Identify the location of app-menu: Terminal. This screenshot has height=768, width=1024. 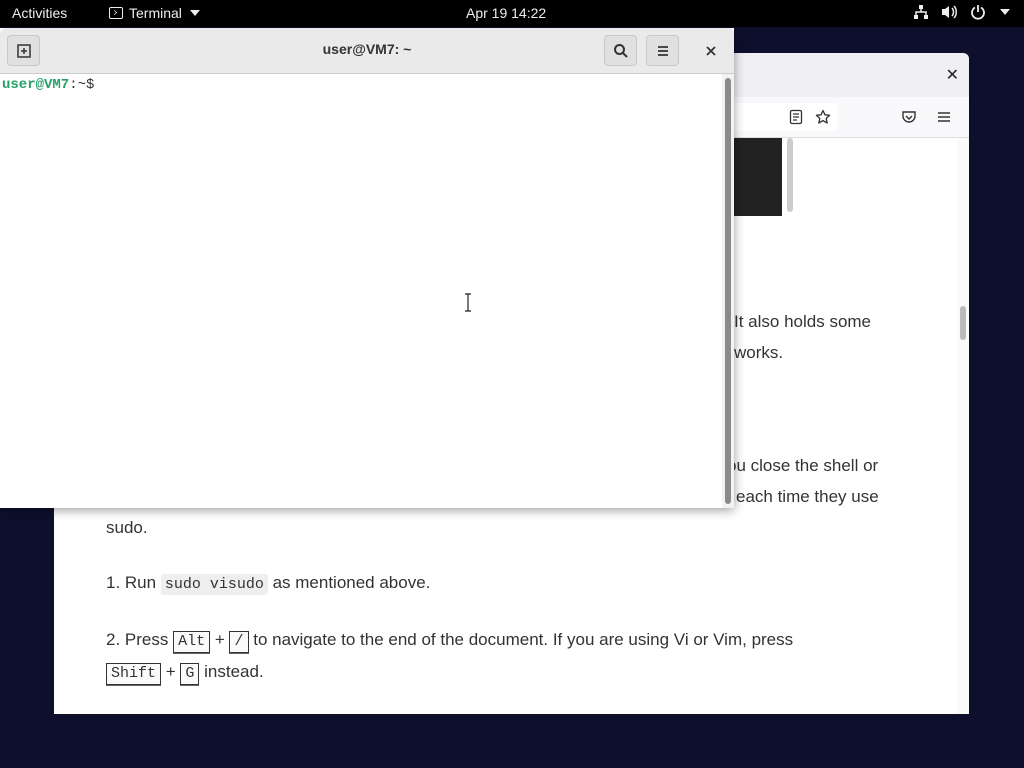
(154, 13).